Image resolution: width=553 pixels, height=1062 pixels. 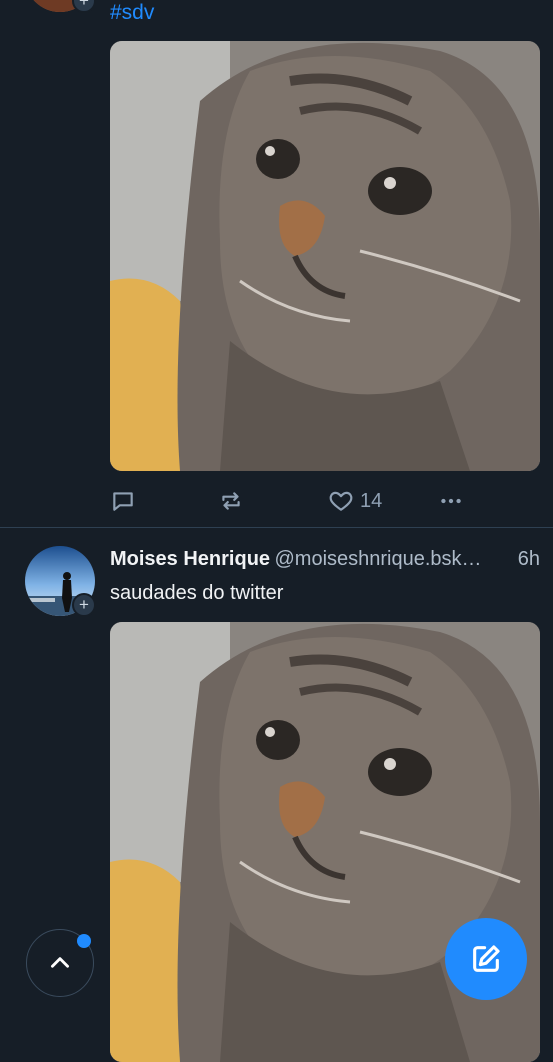 I want to click on author-name: Moises Henrique, so click(x=190, y=559).